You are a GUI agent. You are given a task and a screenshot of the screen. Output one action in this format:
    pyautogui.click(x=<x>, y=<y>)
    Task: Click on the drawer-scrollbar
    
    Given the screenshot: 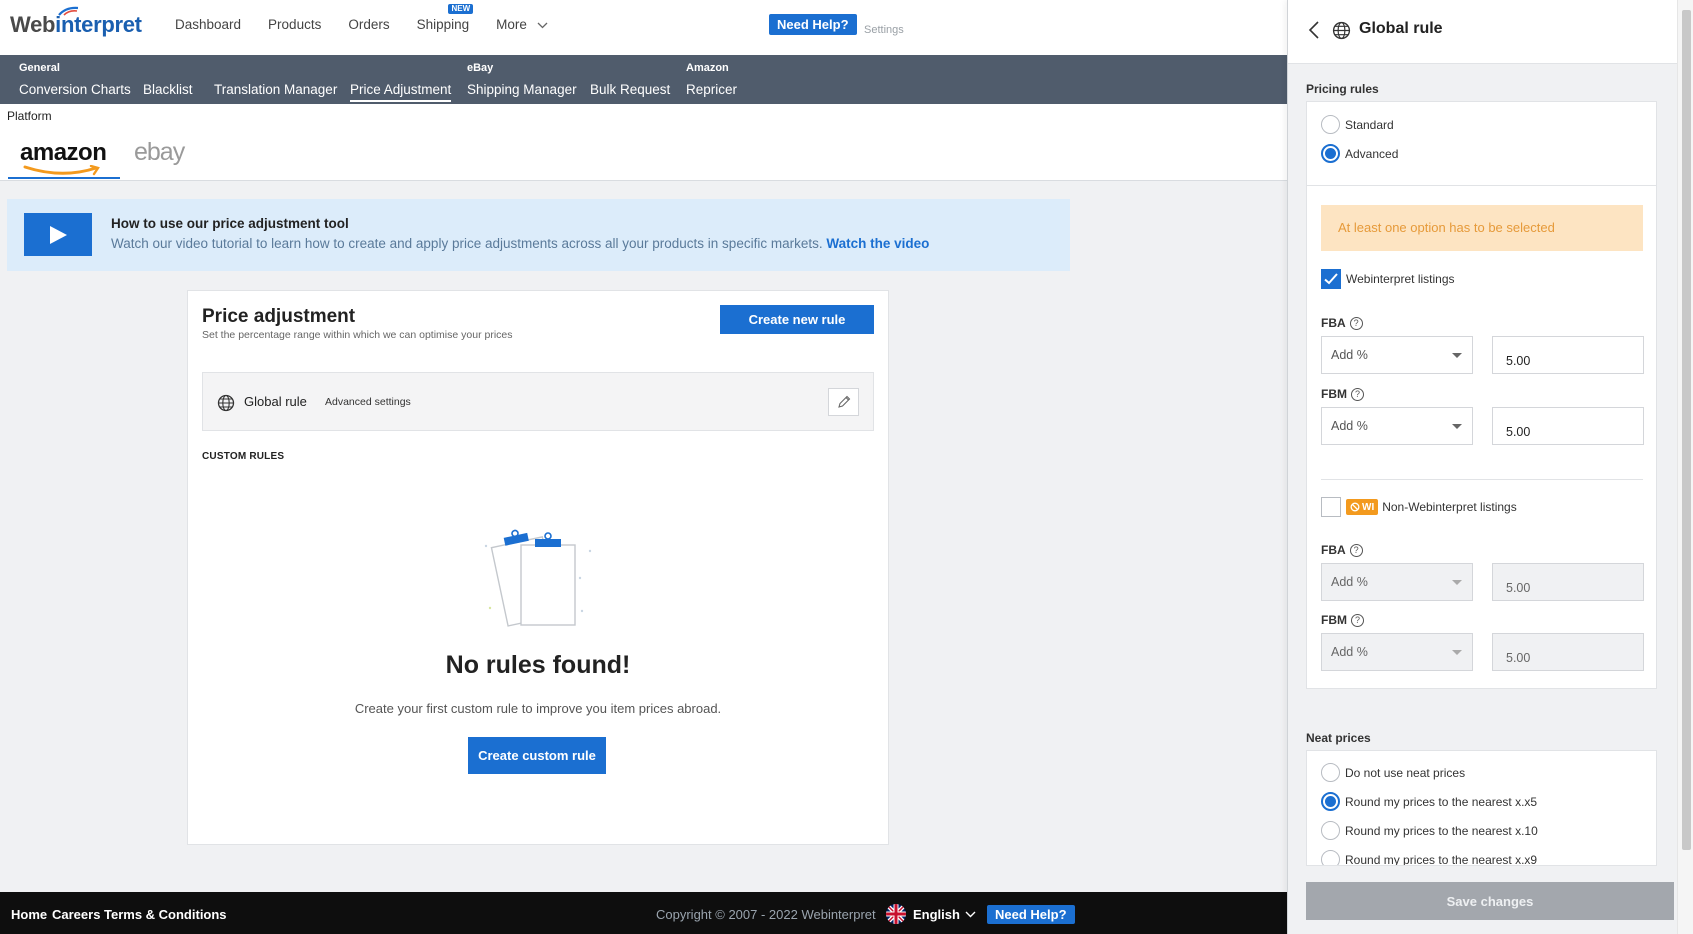 What is the action you would take?
    pyautogui.click(x=1685, y=467)
    